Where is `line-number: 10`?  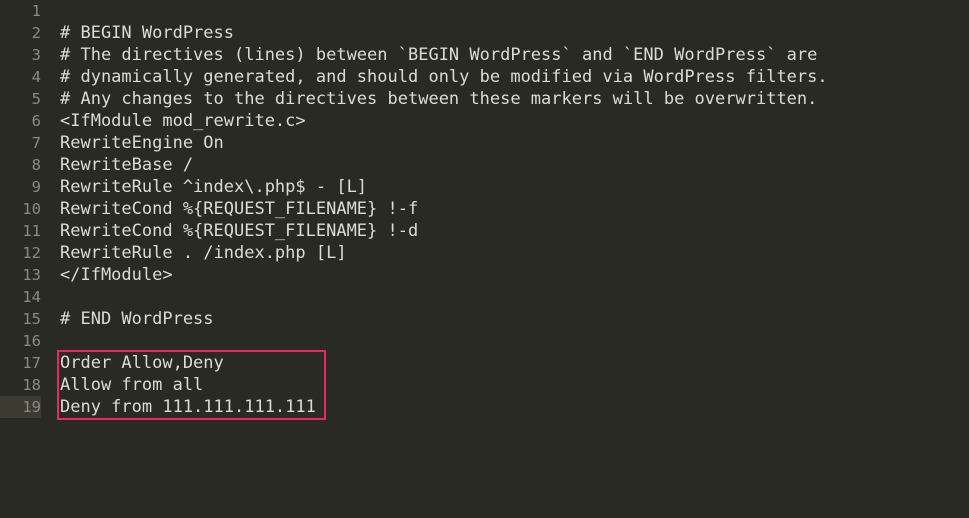
line-number: 10 is located at coordinates (31, 209).